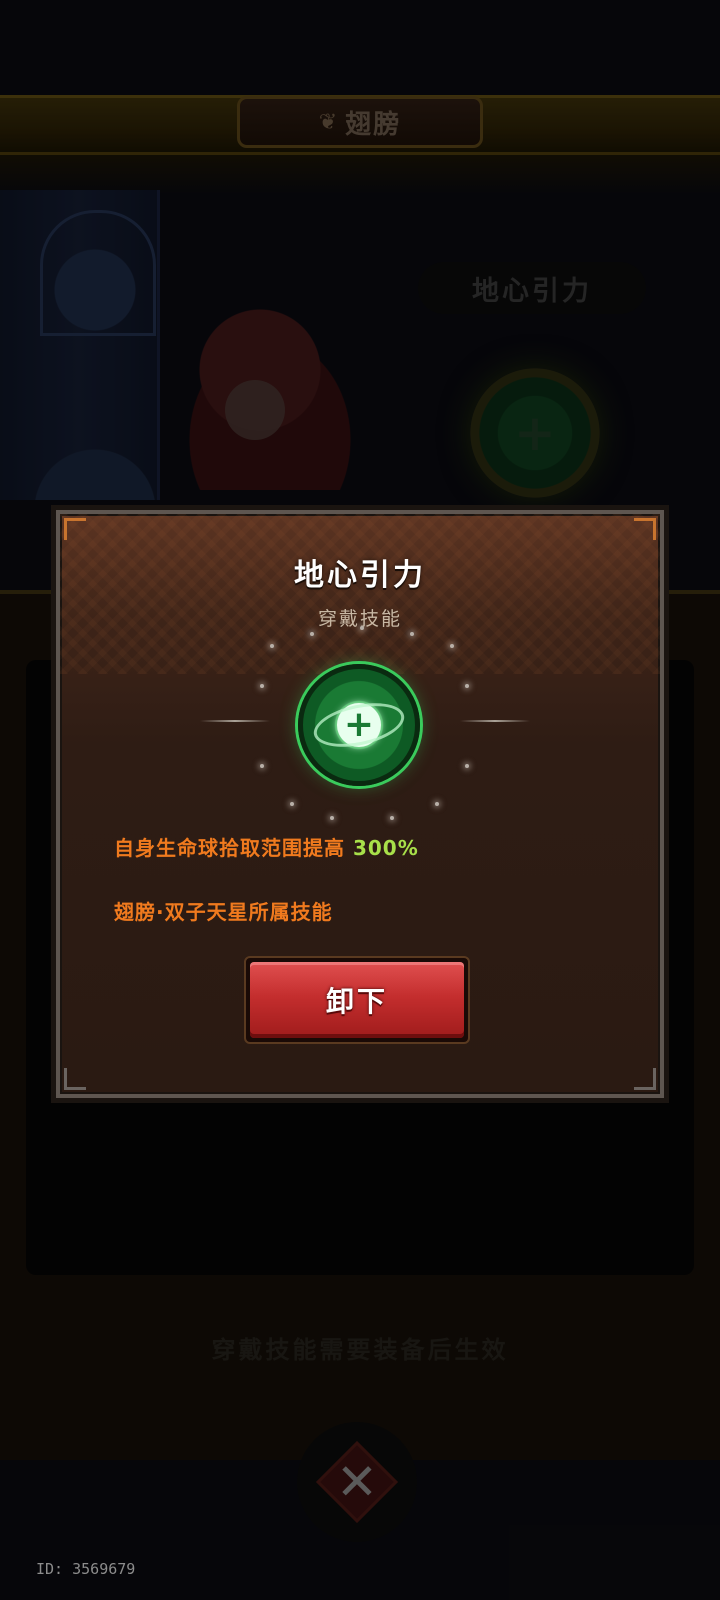 The image size is (720, 1600). I want to click on unequip-button-face: 卸下, so click(357, 1000).